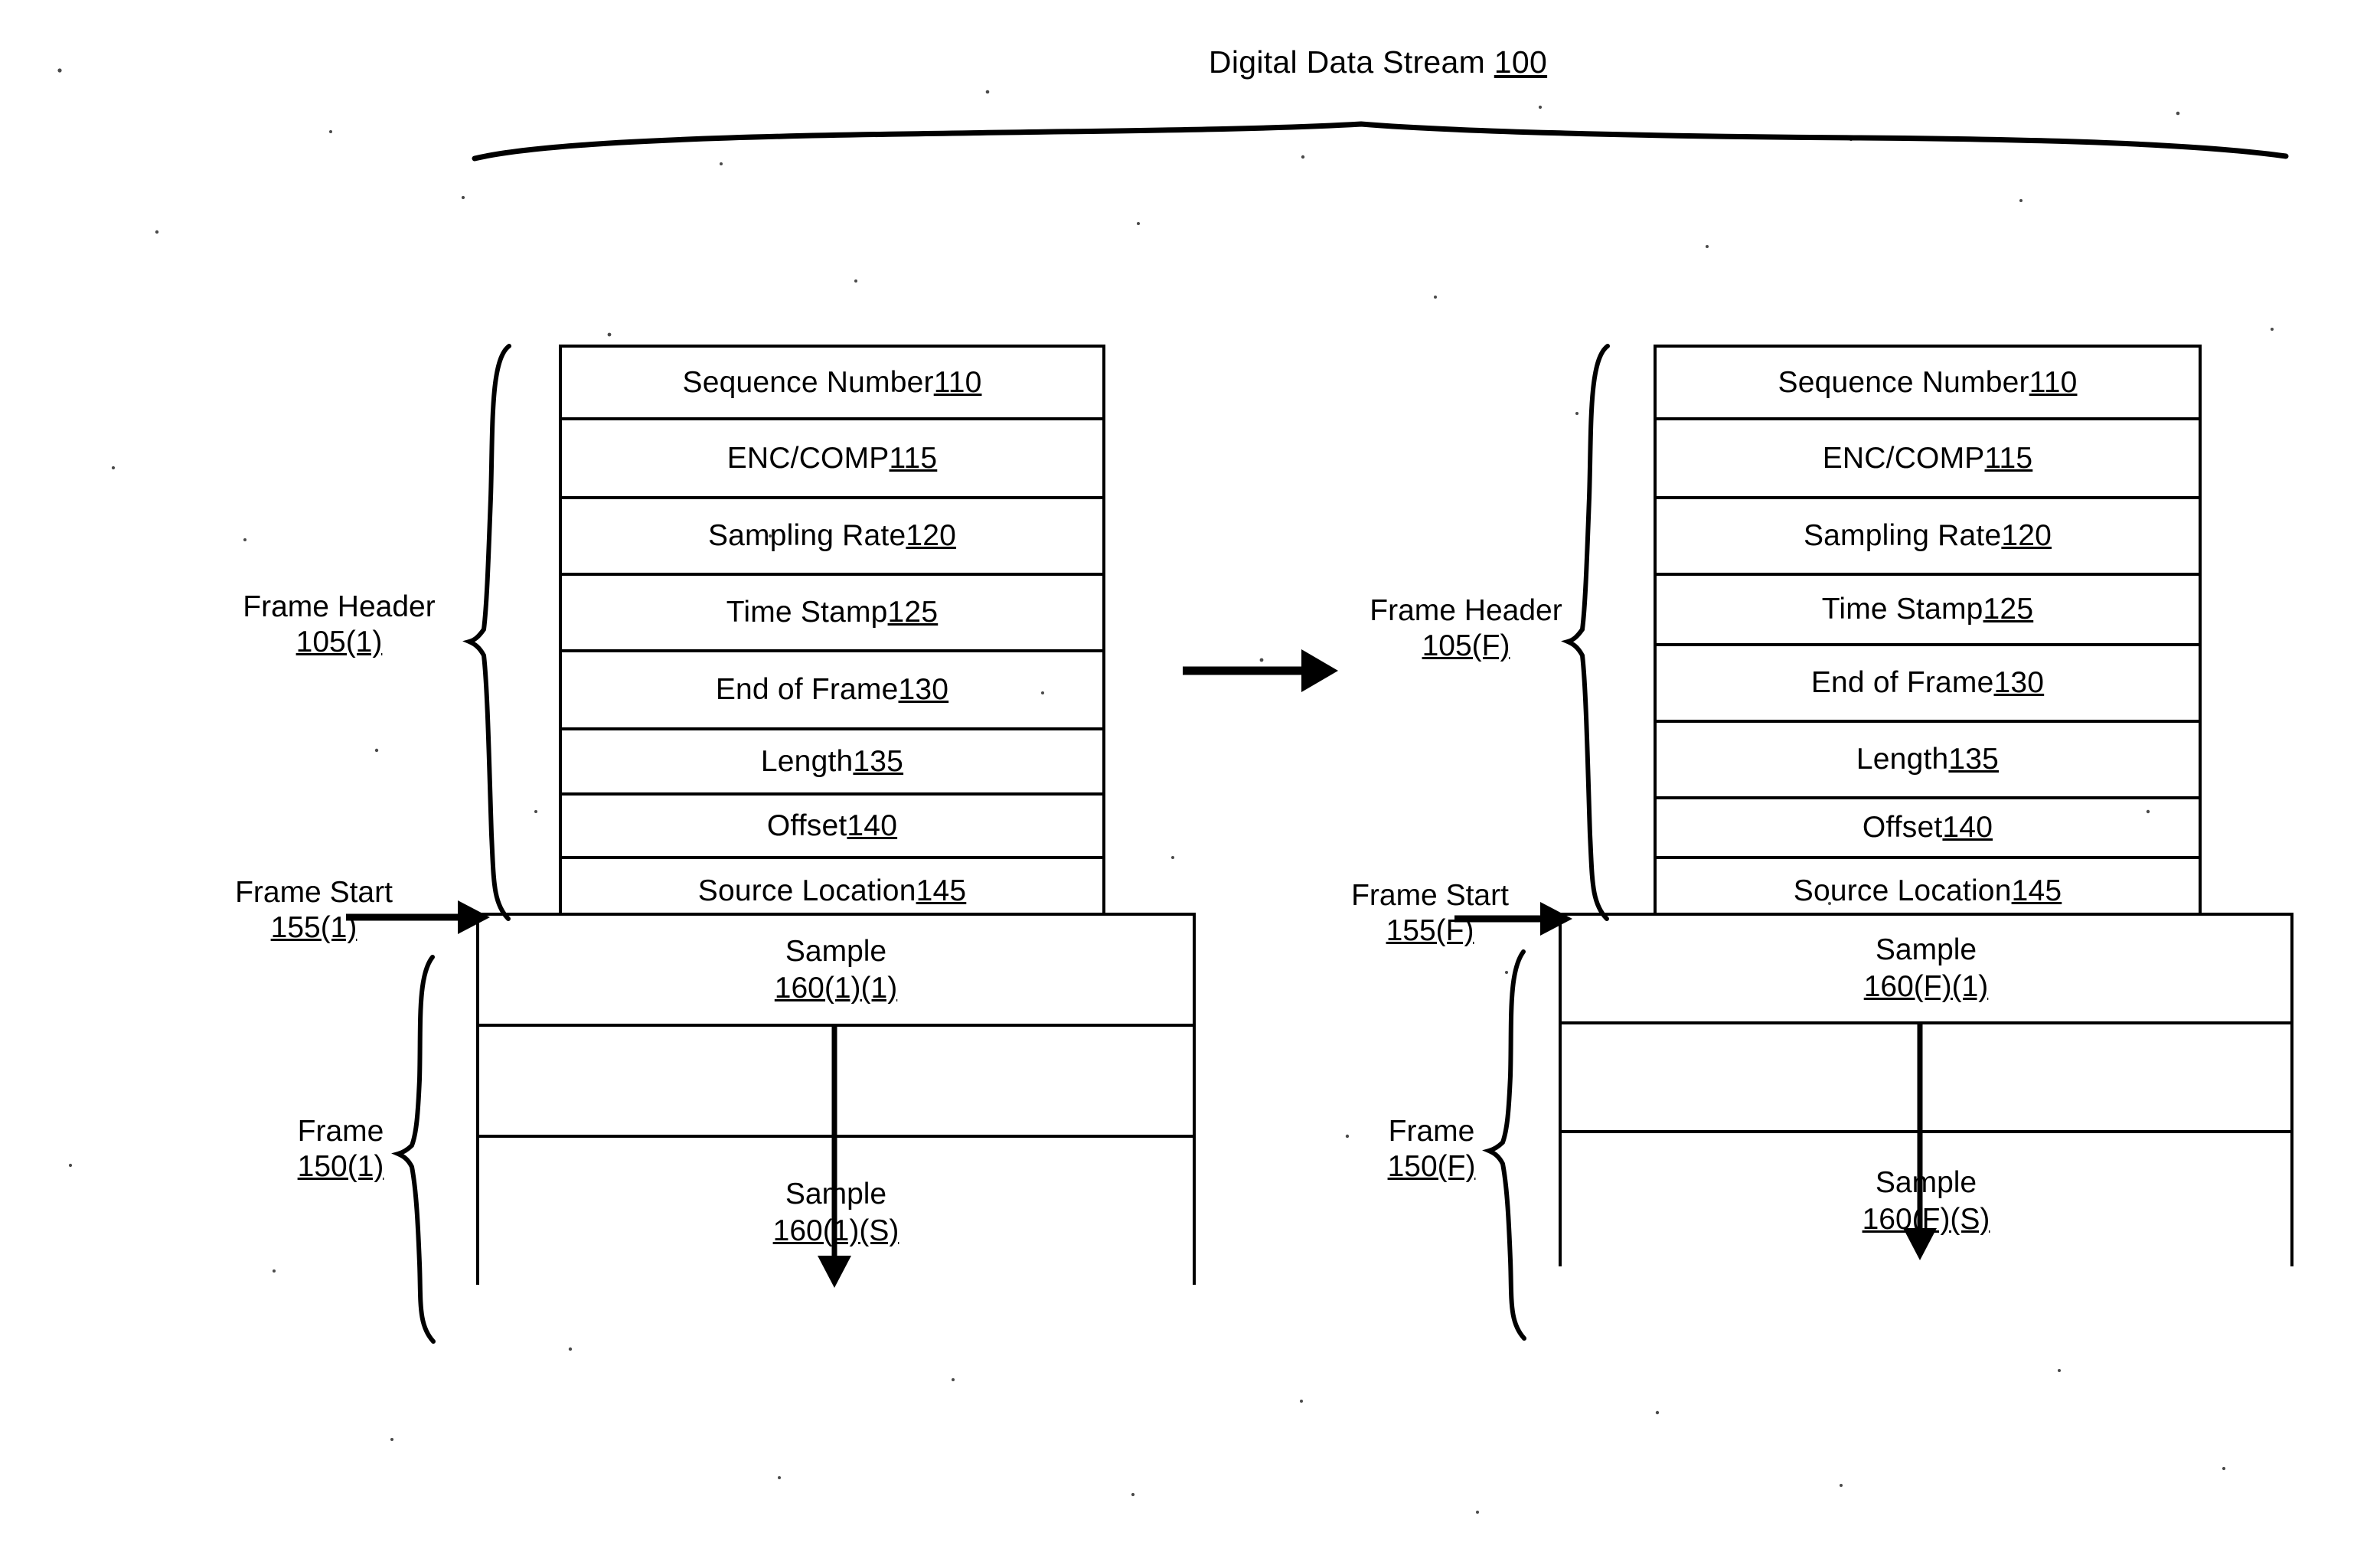  I want to click on sample-ref: 160(1)(S), so click(835, 1230).